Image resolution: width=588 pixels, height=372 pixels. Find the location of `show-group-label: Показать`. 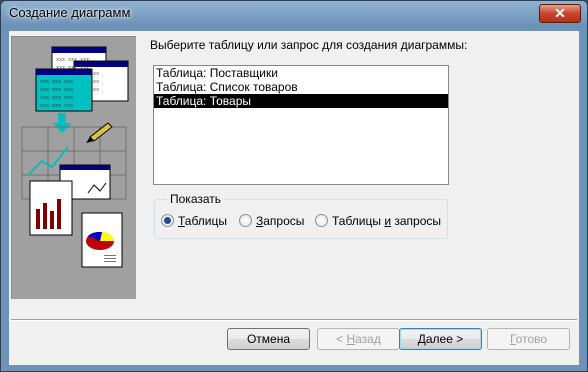

show-group-label: Показать is located at coordinates (196, 199).